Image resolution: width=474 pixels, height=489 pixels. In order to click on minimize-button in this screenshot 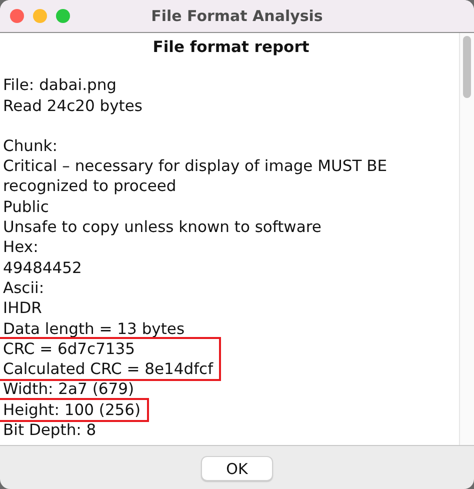, I will do `click(40, 16)`.